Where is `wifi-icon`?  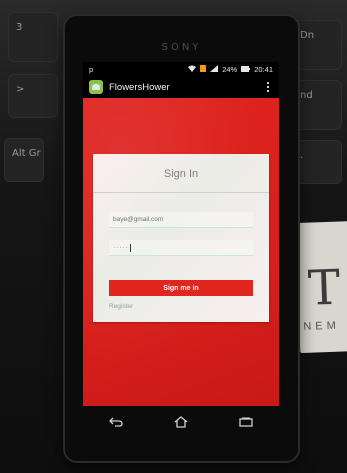
wifi-icon is located at coordinates (192, 69).